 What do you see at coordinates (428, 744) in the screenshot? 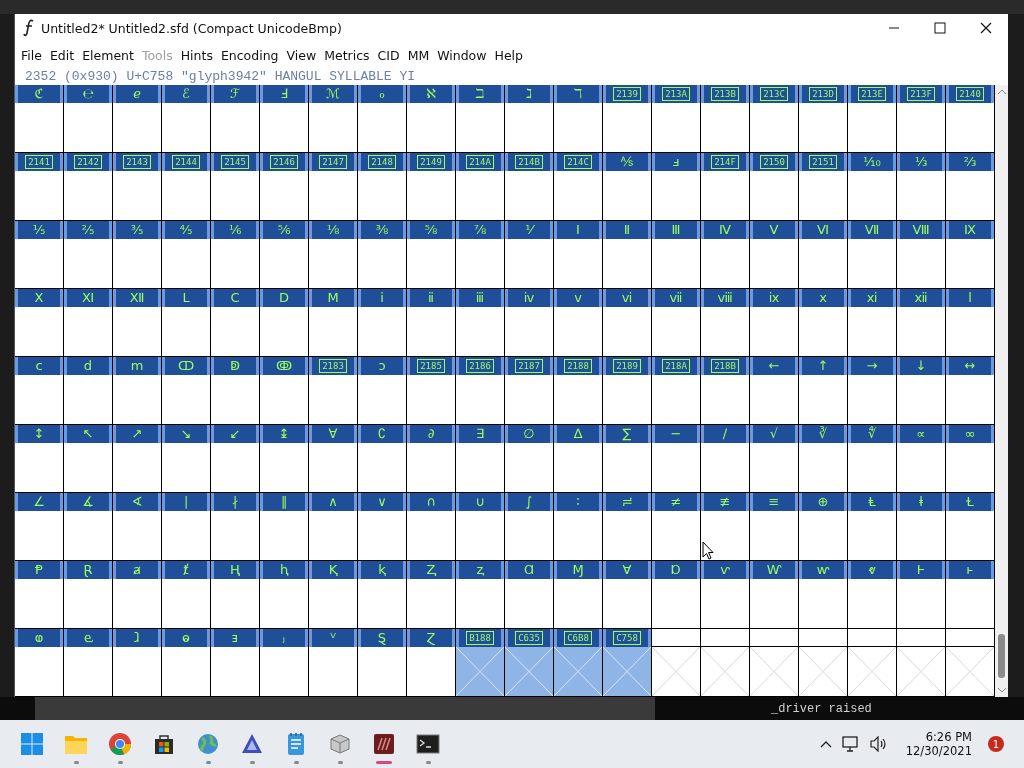
I see `terminal-icon` at bounding box center [428, 744].